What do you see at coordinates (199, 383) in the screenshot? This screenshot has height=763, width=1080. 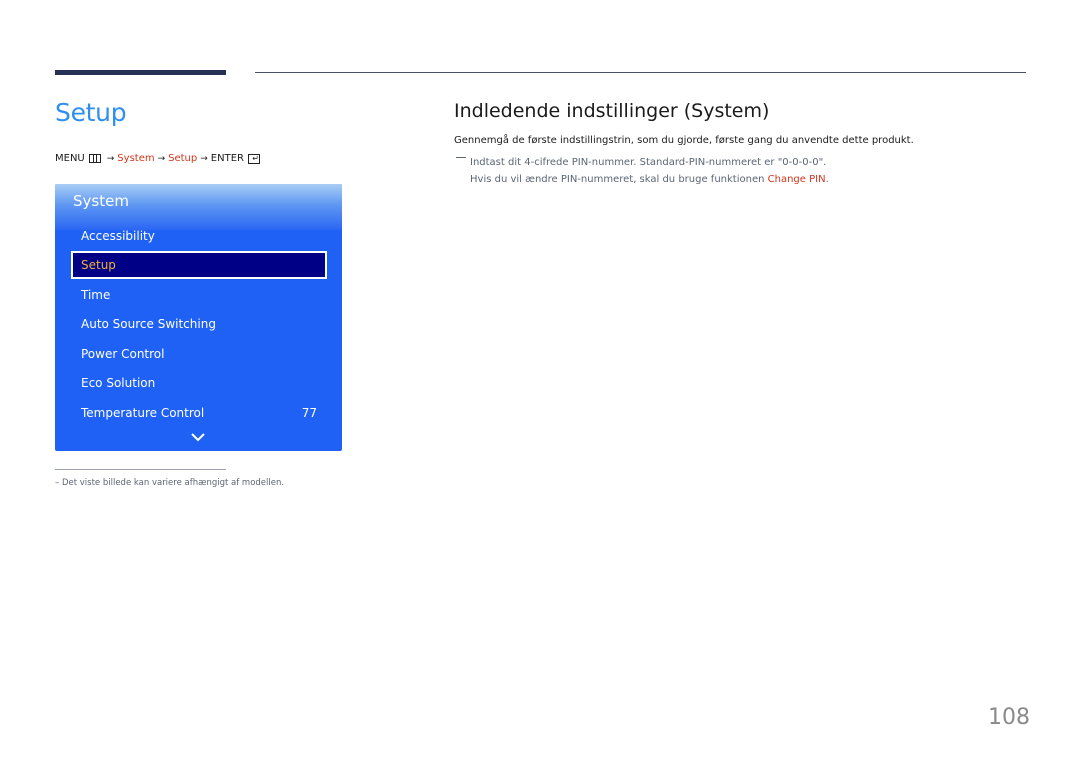 I see `menu-item-eco-solution: Eco Solution` at bounding box center [199, 383].